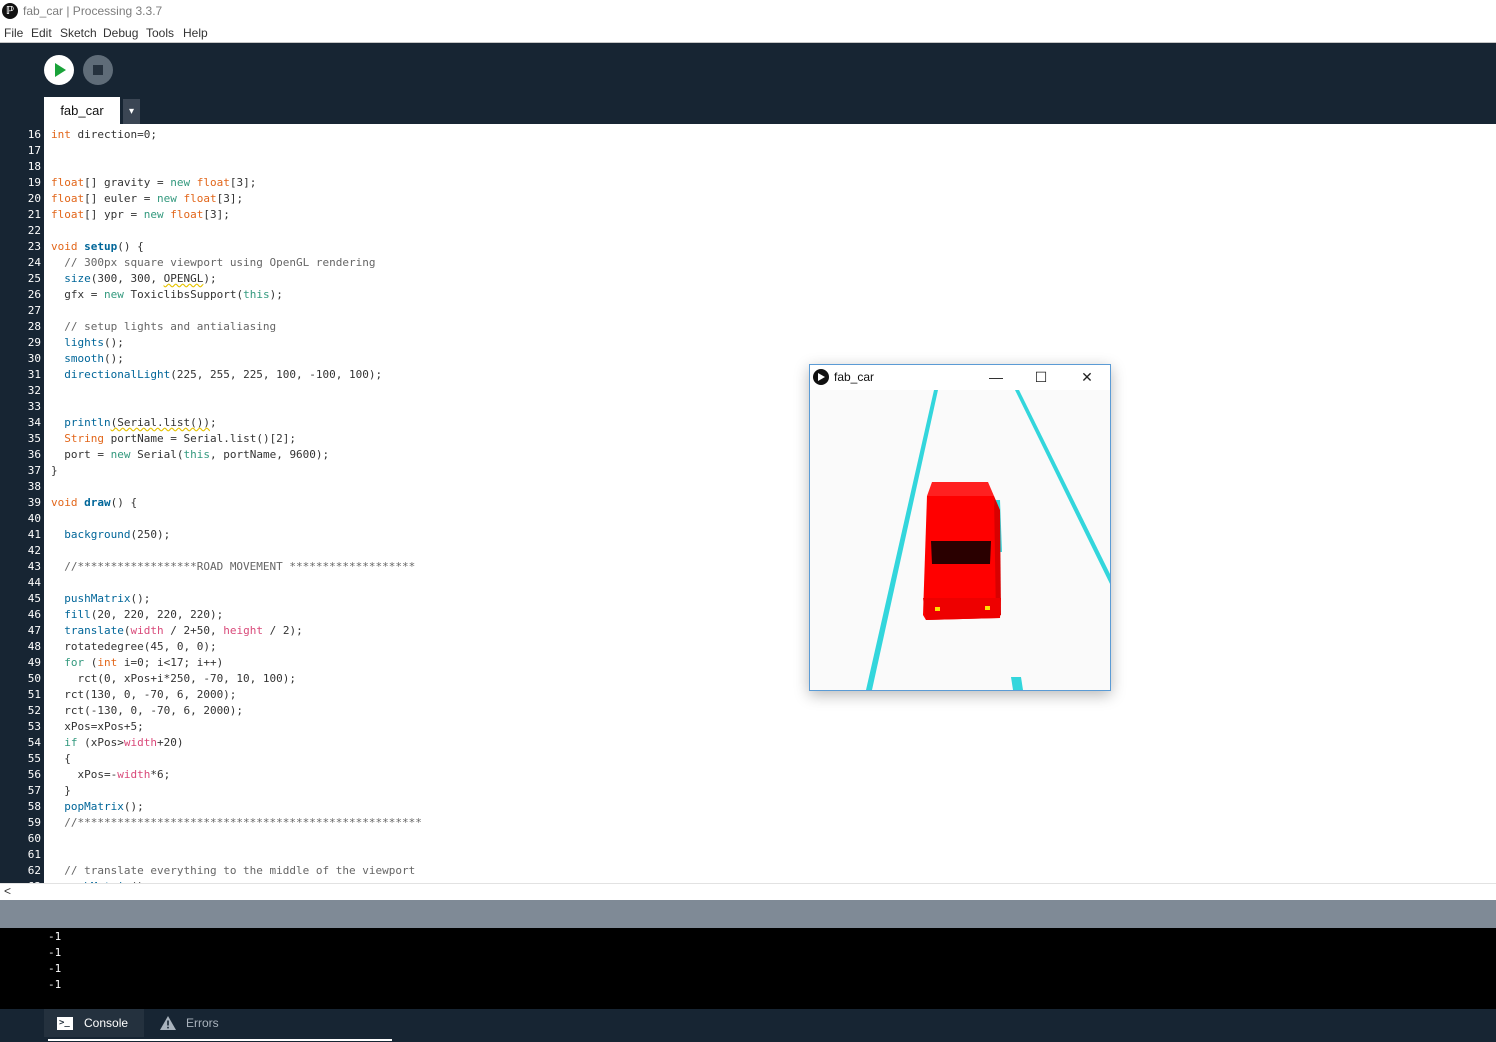 This screenshot has width=1496, height=1042. I want to click on play-icon, so click(60, 70).